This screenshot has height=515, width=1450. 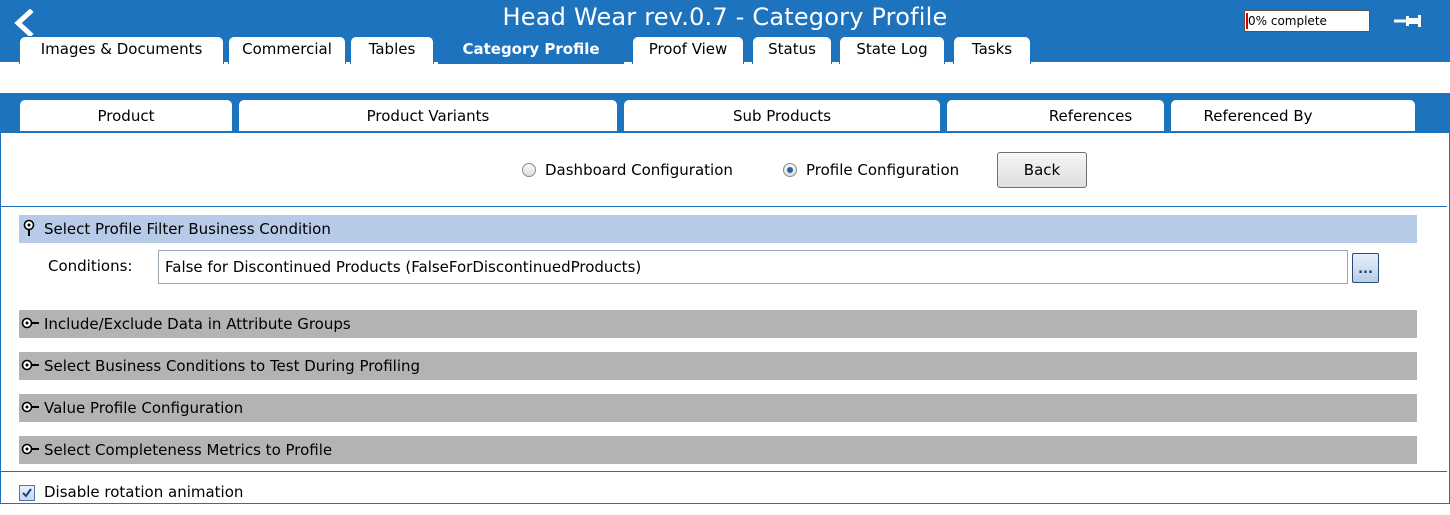 What do you see at coordinates (197, 324) in the screenshot?
I see `section-title: Include/Exclude Data in Attribute Groups` at bounding box center [197, 324].